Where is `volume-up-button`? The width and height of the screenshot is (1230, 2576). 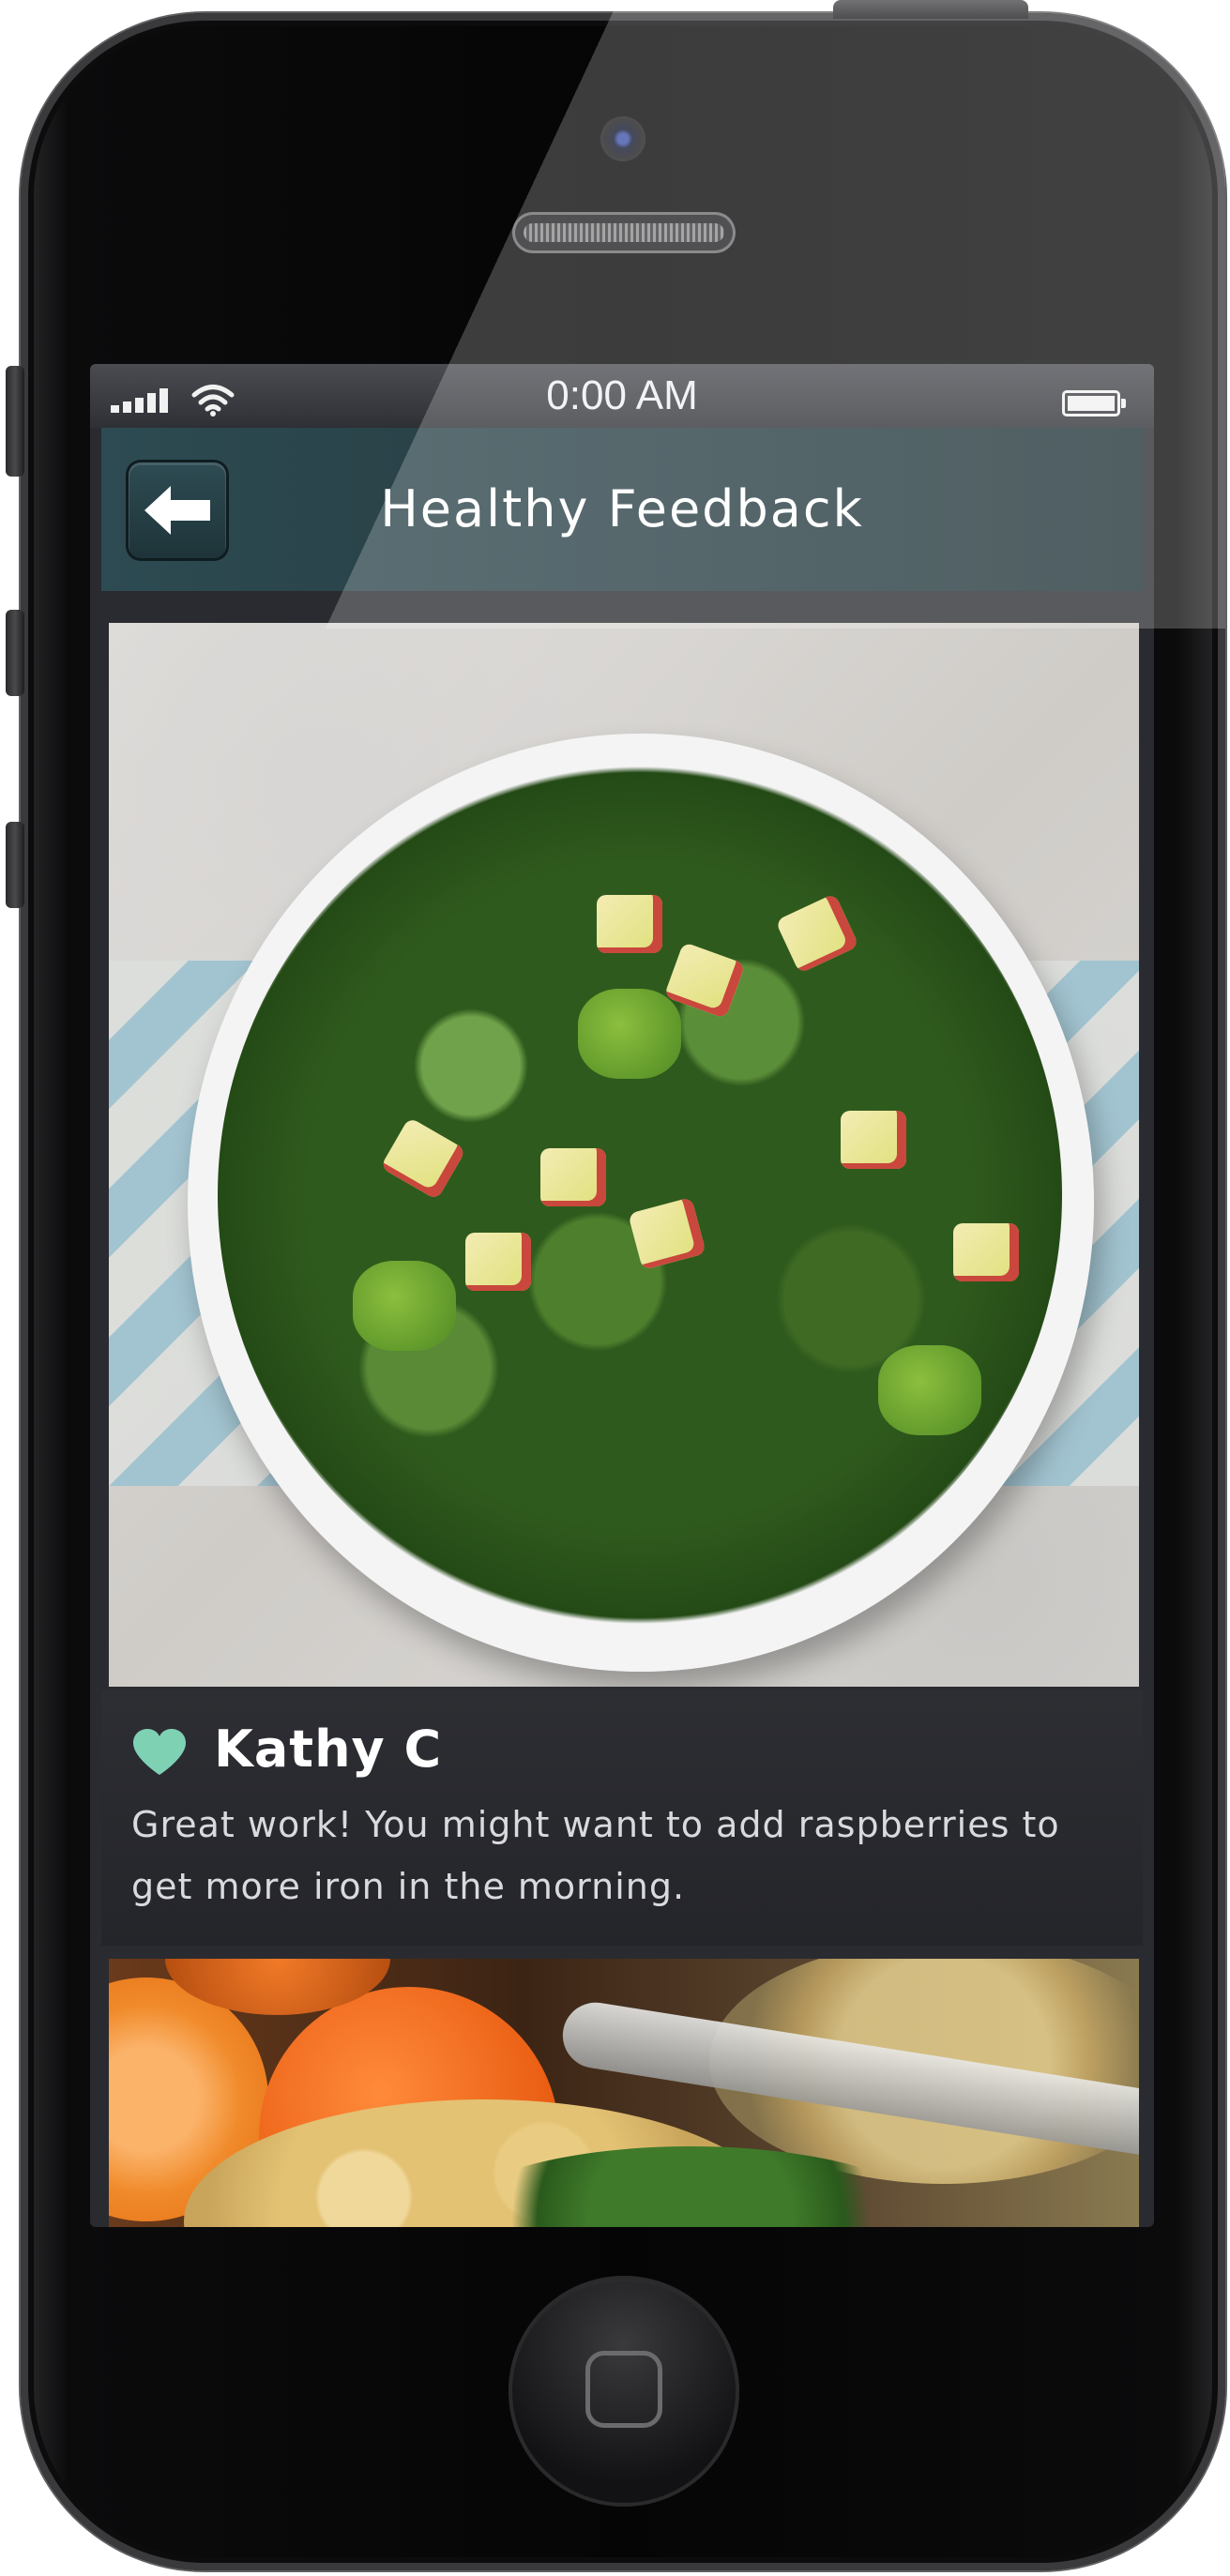 volume-up-button is located at coordinates (15, 653).